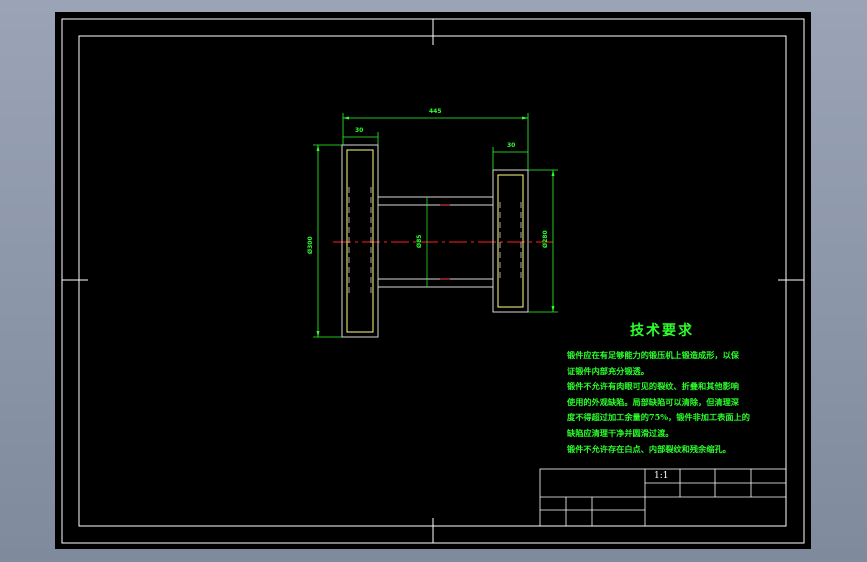  I want to click on tech-line: 锻件应在有足够能力的锻压机上锻造成形，以保, so click(653, 355).